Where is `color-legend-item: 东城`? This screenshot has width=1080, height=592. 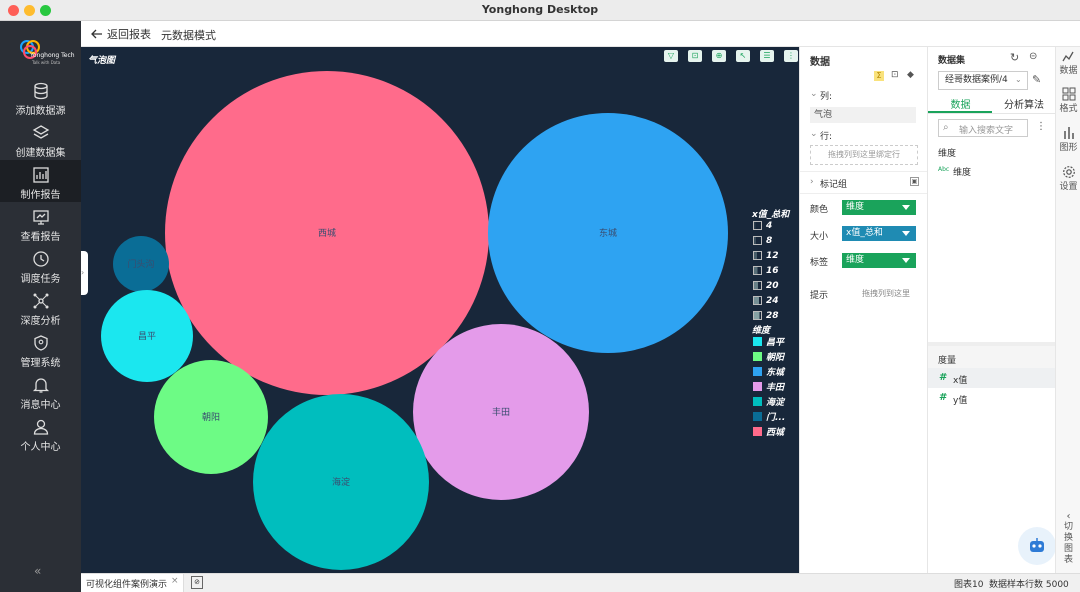
color-legend-item: 东城 is located at coordinates (768, 371).